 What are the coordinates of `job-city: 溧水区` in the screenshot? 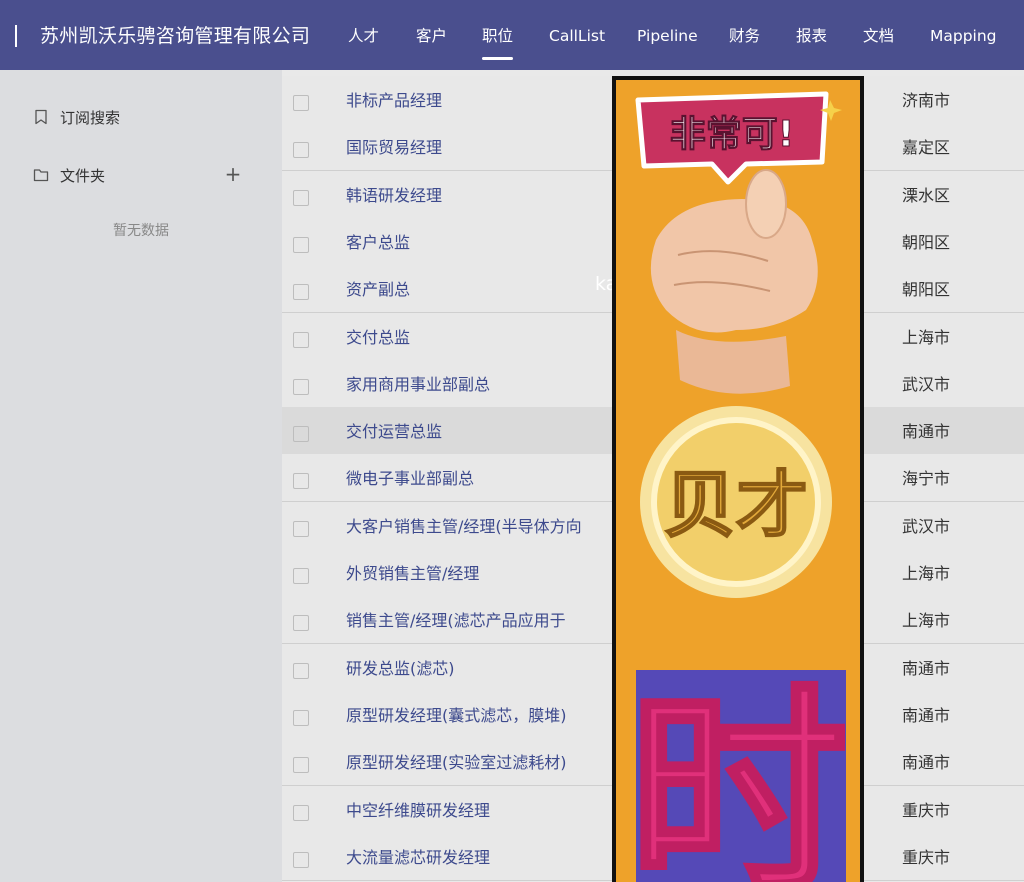 It's located at (926, 195).